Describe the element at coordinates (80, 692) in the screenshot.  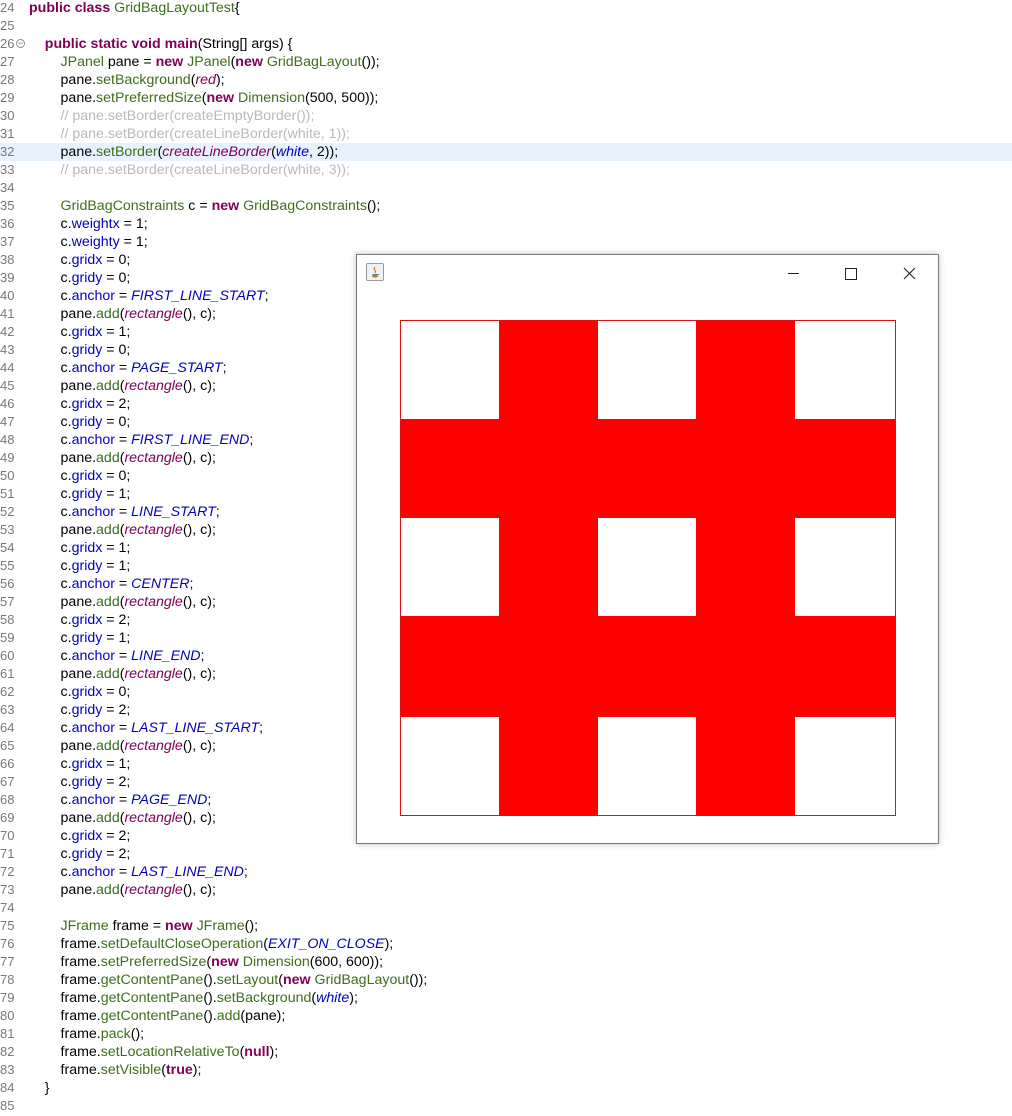
I see `code-text: c.gridx = 0;` at that location.